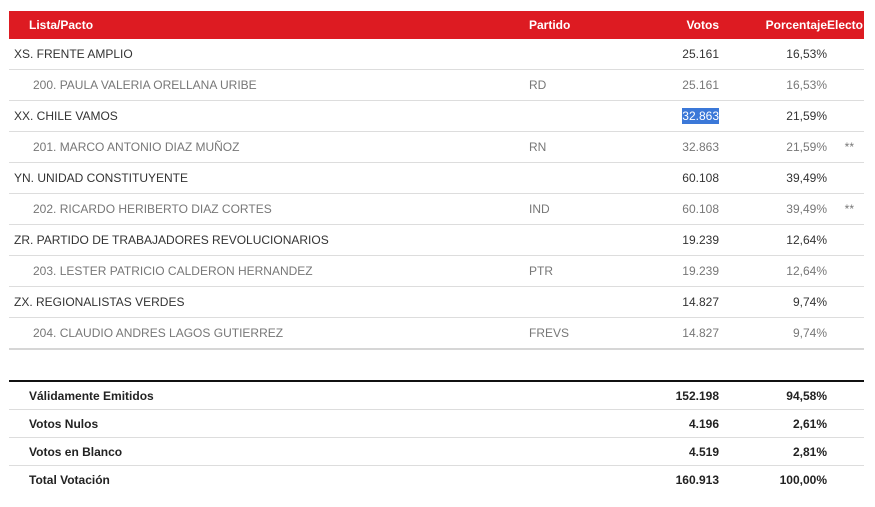 The height and width of the screenshot is (507, 875). I want to click on candidate-name: 202. RICARDO HERIBERTO DIAZ CORTES, so click(152, 209).